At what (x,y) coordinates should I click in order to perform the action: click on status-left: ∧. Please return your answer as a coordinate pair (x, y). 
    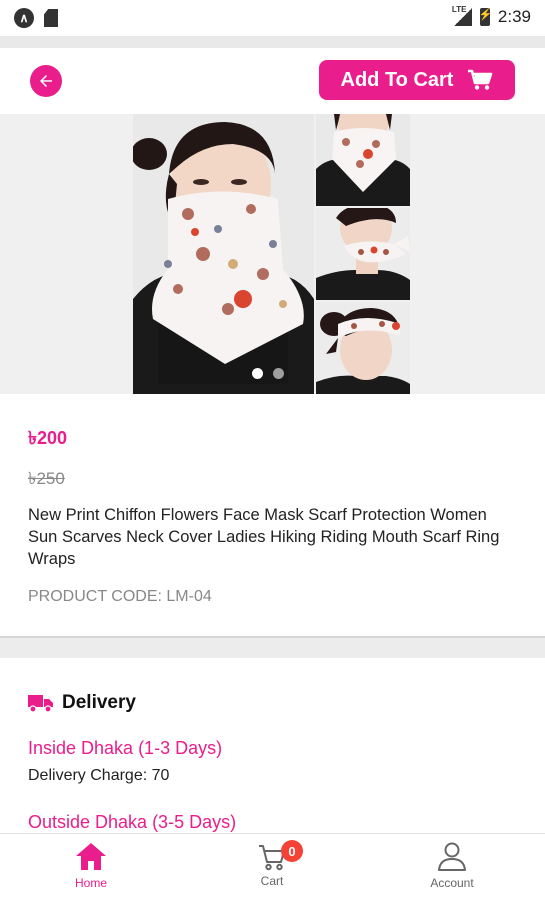
    Looking at the image, I should click on (36, 18).